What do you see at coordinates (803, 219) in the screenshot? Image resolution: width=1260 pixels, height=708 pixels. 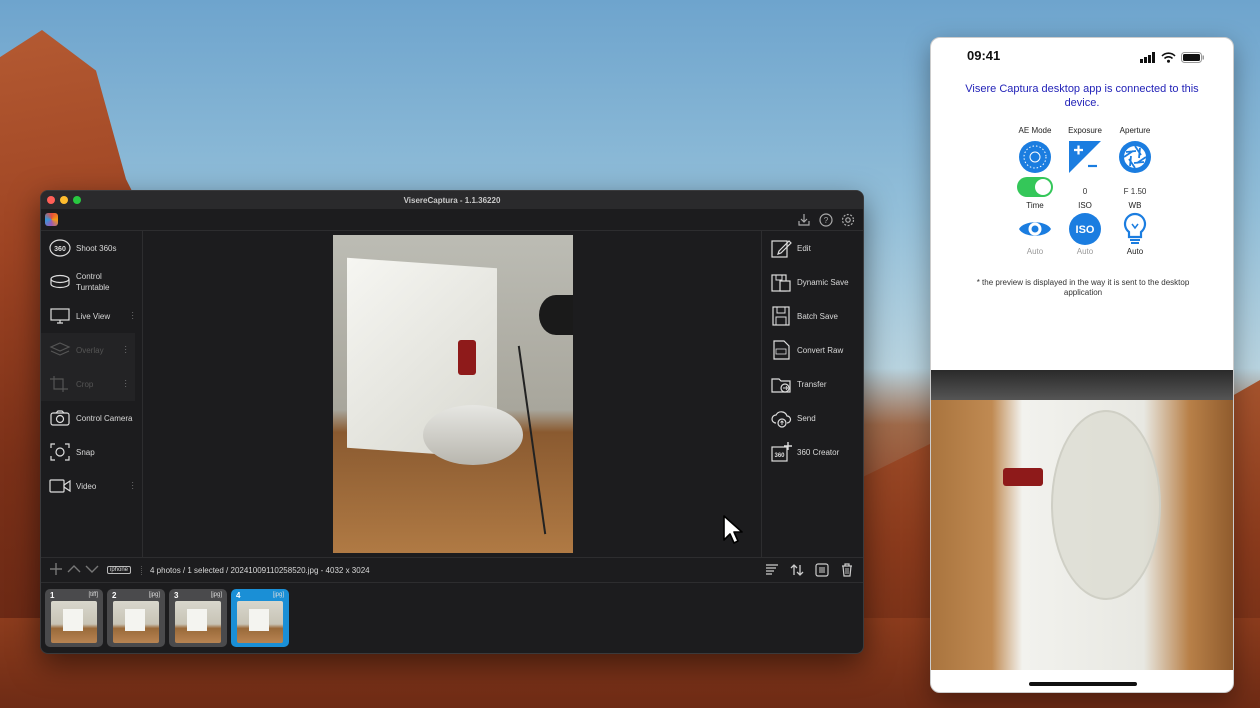 I see `import-icon` at bounding box center [803, 219].